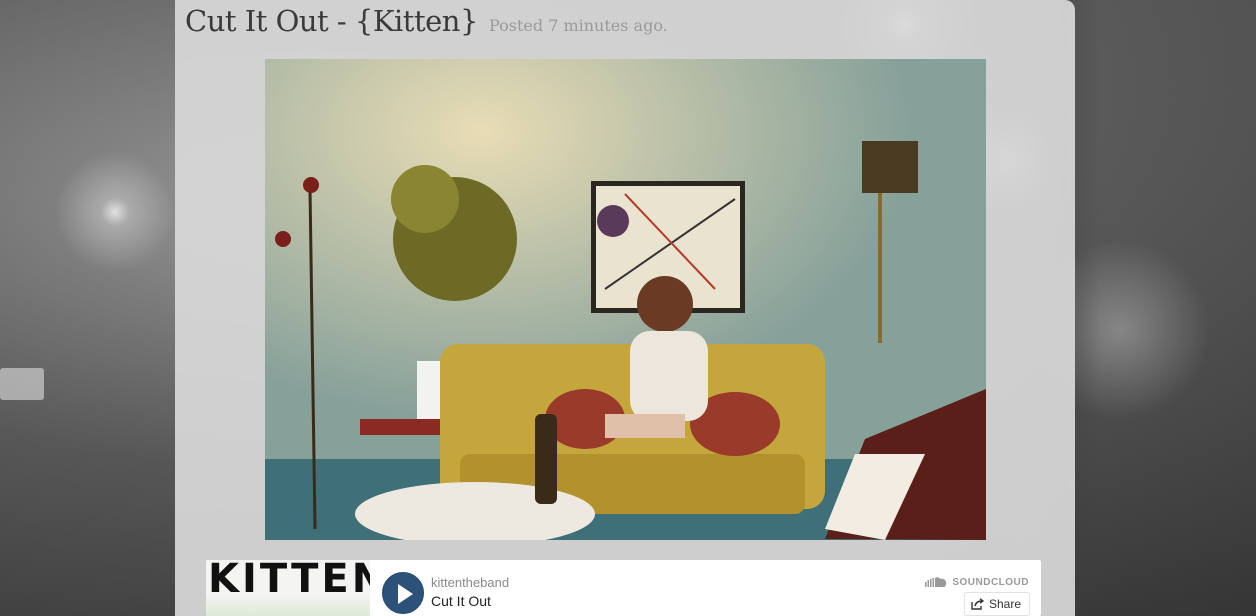 Image resolution: width=1256 pixels, height=616 pixels. I want to click on artist-link: kittentheband, so click(470, 582).